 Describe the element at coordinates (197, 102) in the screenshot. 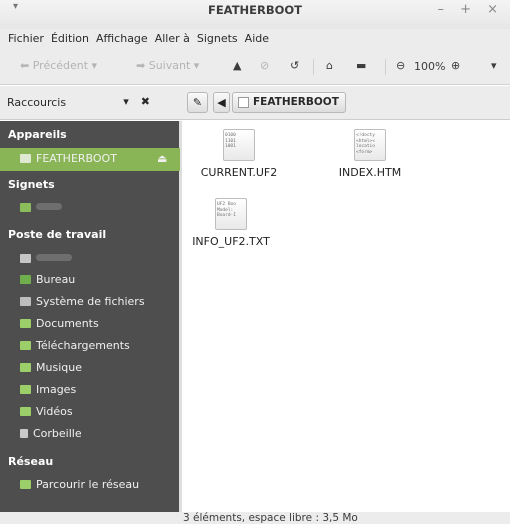

I see `toggle-location-button: ✎` at that location.